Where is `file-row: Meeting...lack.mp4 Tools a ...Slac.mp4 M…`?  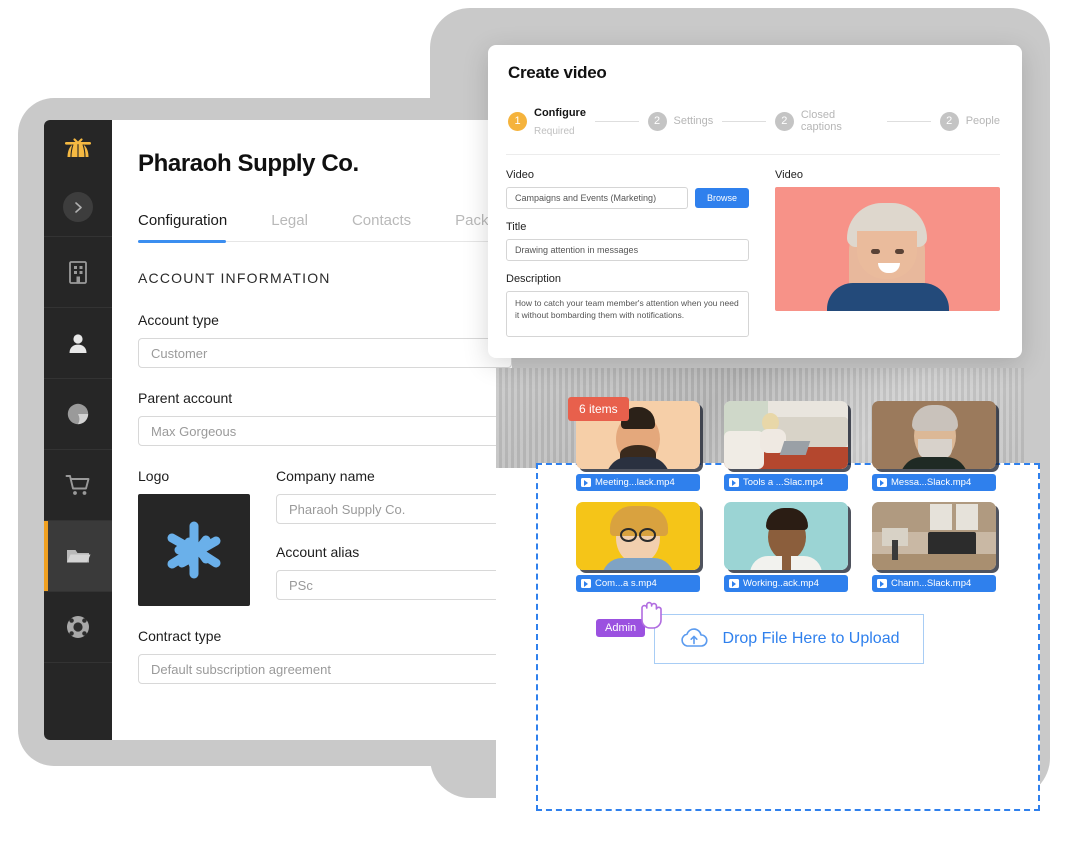 file-row: Meeting...lack.mp4 Tools a ...Slac.mp4 M… is located at coordinates (786, 446).